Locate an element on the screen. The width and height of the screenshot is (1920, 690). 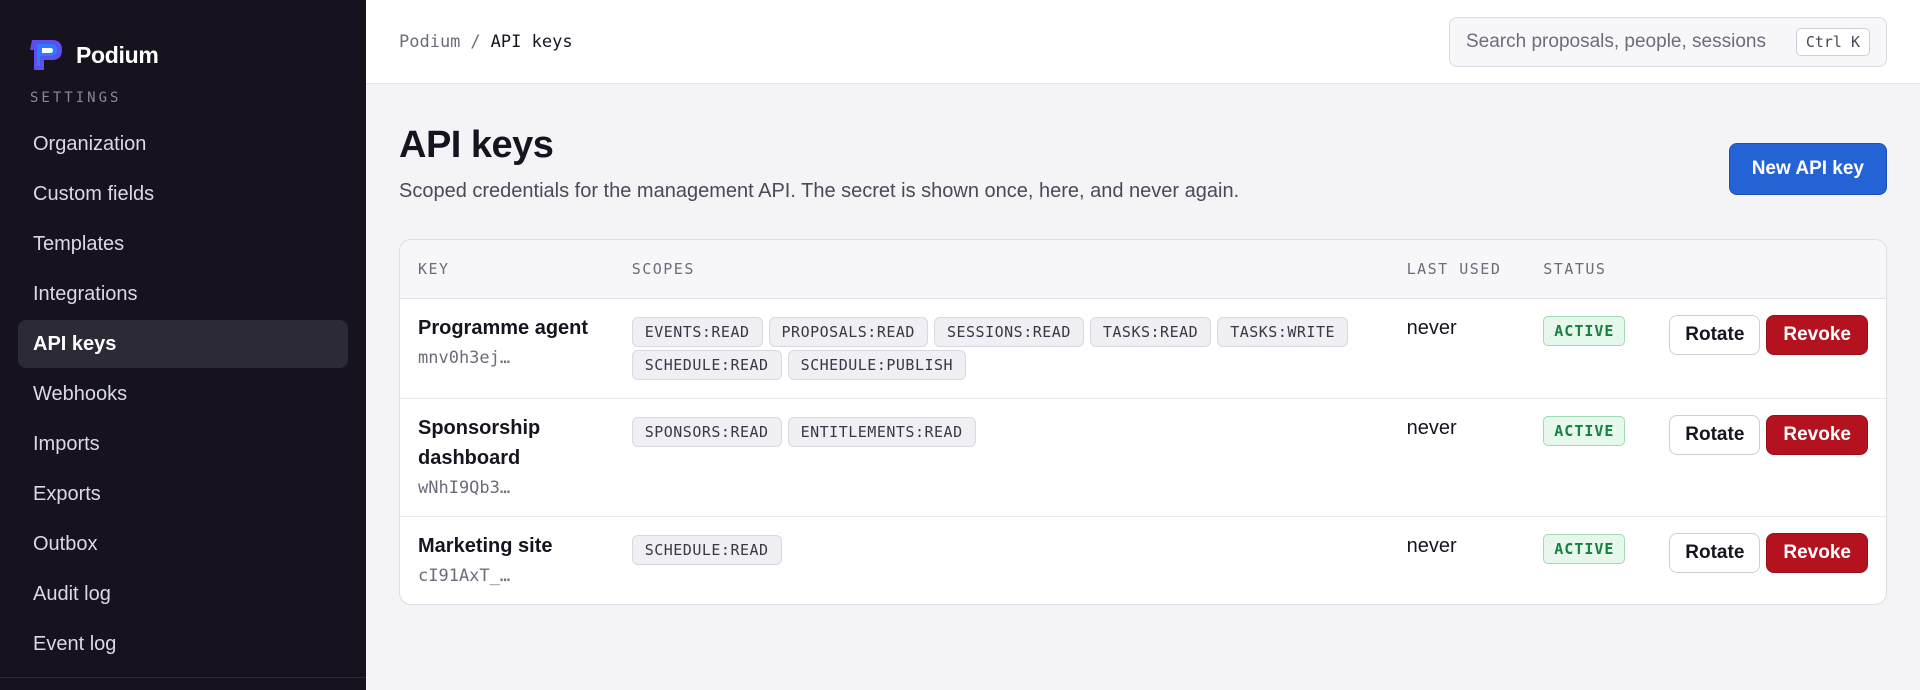
brand: Podium is located at coordinates (183, 42).